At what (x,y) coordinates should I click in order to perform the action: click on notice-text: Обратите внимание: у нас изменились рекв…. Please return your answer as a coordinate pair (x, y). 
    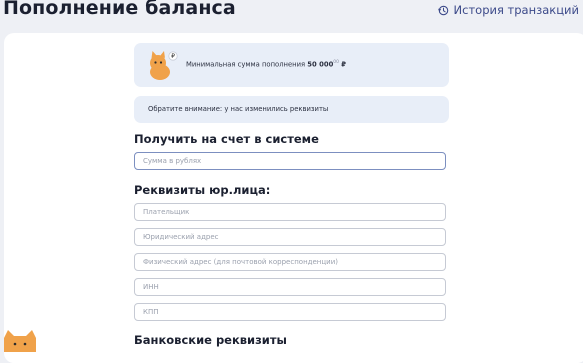
    Looking at the image, I should click on (238, 109).